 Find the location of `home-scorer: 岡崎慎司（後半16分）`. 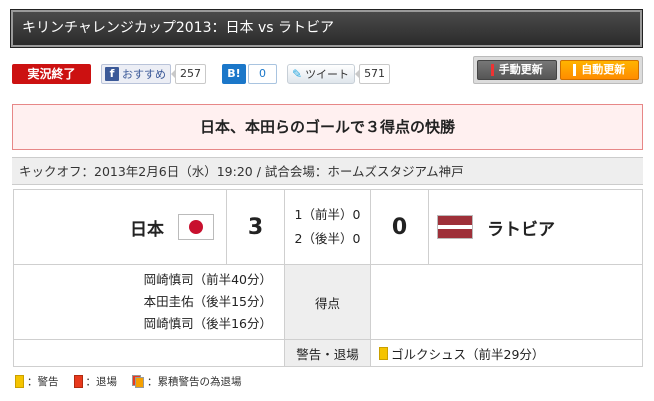

home-scorer: 岡崎慎司（後半16分） is located at coordinates (207, 323).